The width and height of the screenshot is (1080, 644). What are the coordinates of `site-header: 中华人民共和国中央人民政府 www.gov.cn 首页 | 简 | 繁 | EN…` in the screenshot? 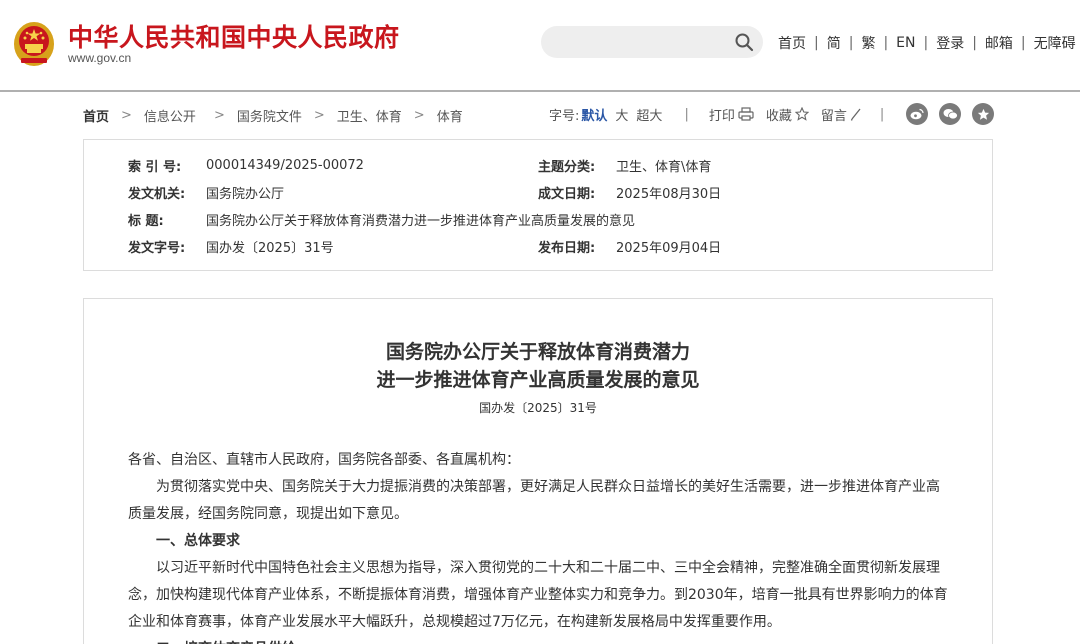 It's located at (540, 45).